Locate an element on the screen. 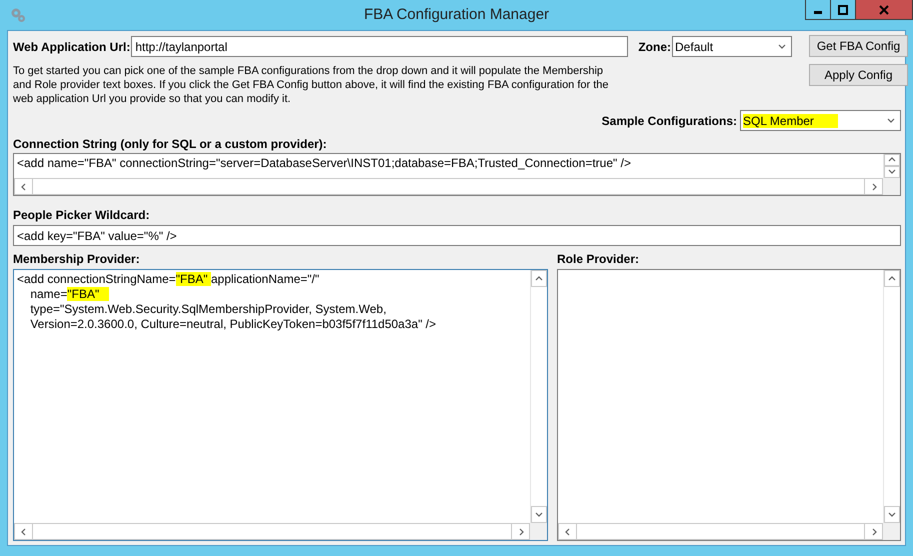  field-label: Sample Configurations: is located at coordinates (669, 121).